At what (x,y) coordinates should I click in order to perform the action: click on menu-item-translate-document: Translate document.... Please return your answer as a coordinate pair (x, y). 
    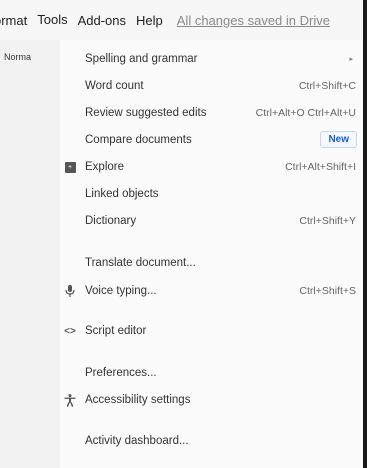
    Looking at the image, I should click on (211, 263).